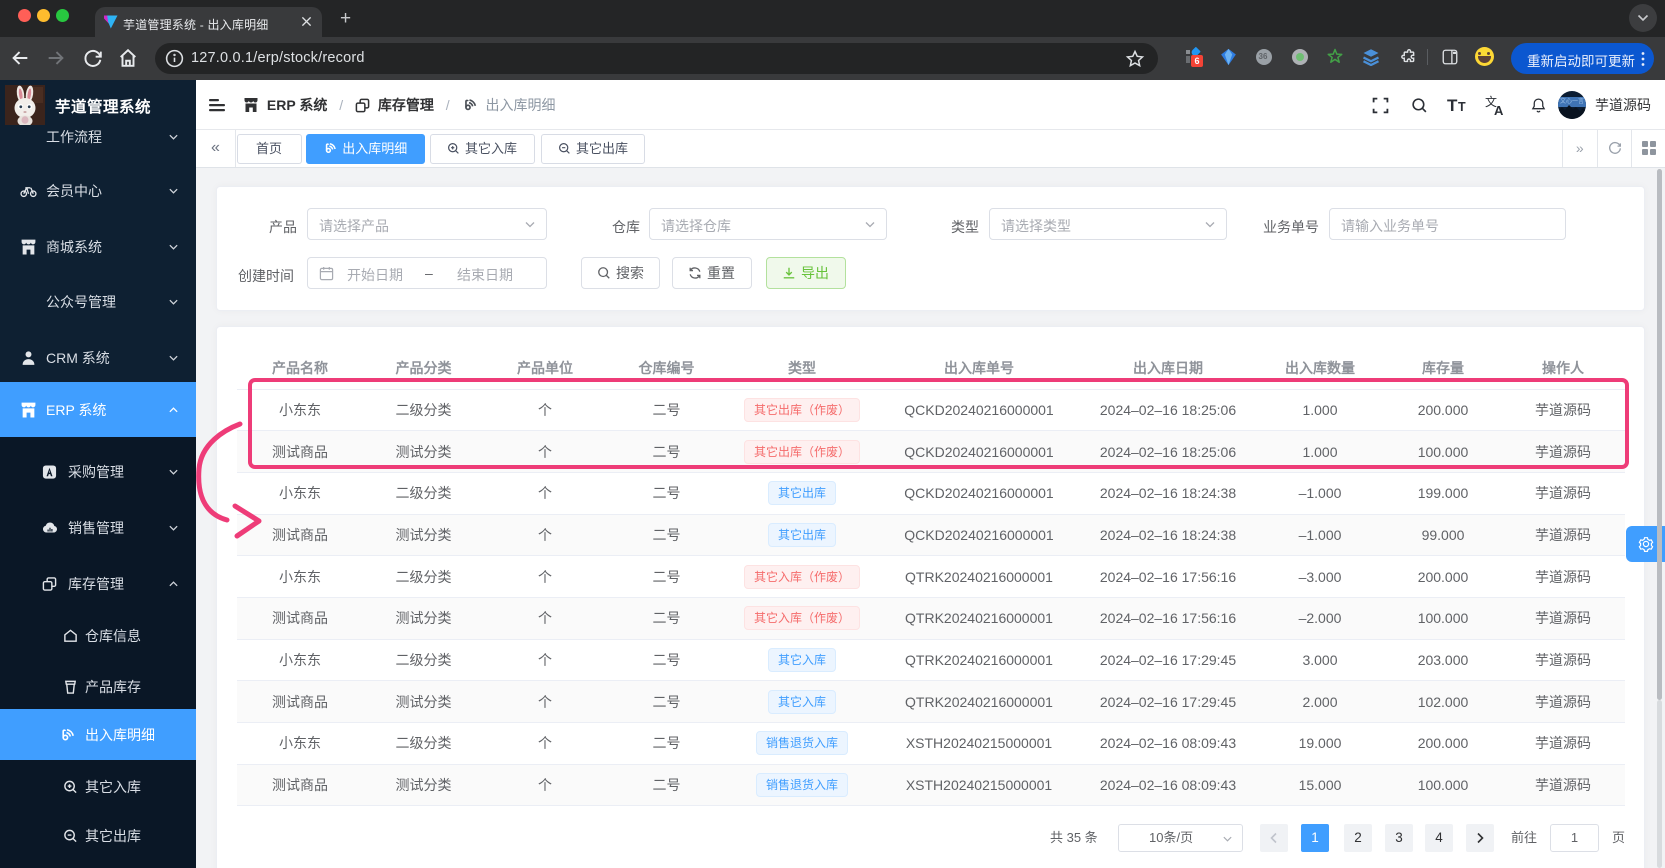 This screenshot has height=868, width=1665. What do you see at coordinates (1572, 101) in the screenshot?
I see `svg-text: 文心一言` at bounding box center [1572, 101].